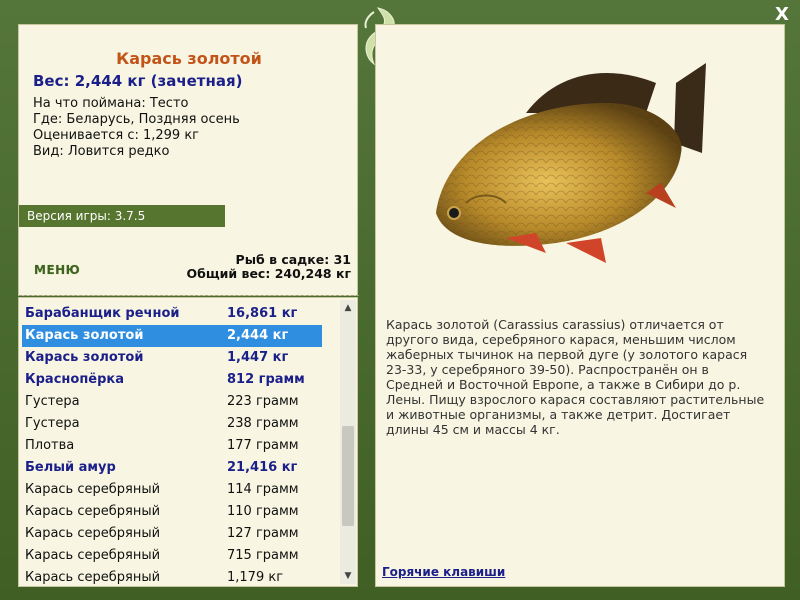 This screenshot has height=600, width=800. What do you see at coordinates (443, 572) in the screenshot?
I see `hotkeys-link: Горячие клавиши` at bounding box center [443, 572].